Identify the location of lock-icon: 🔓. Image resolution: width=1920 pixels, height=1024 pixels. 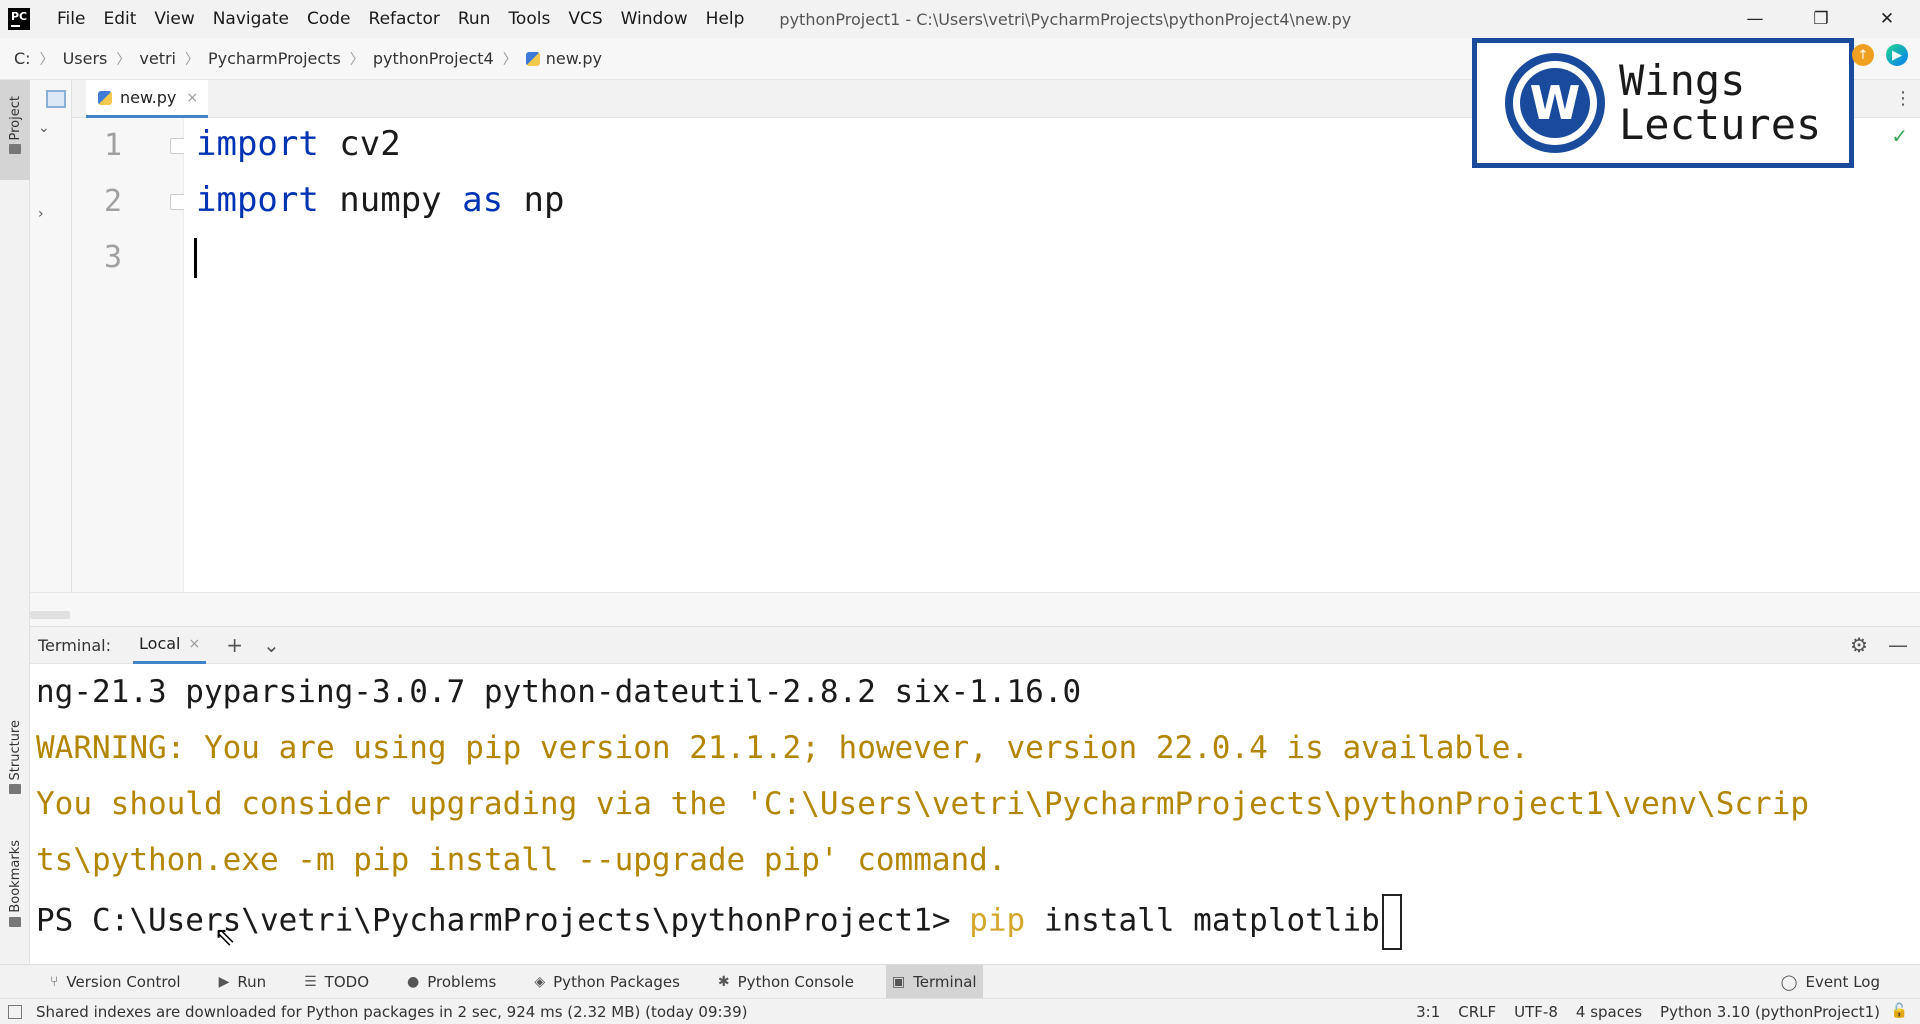
(1899, 1011).